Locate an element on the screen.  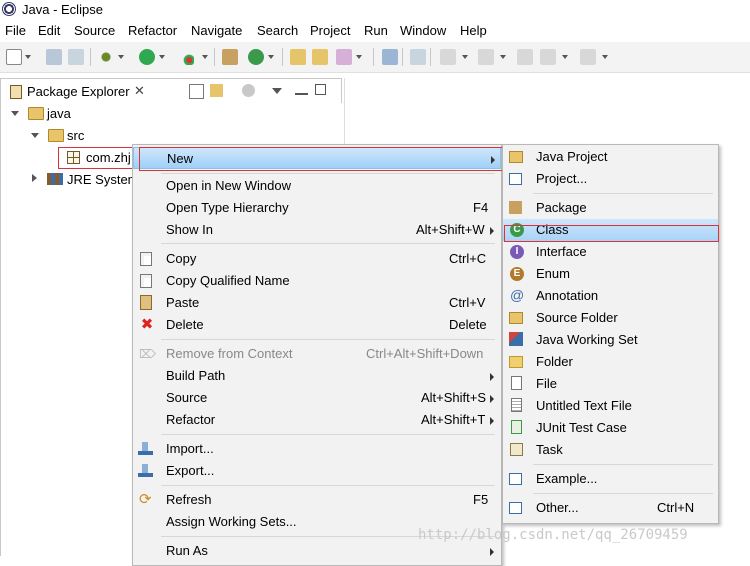
console-icon is located at coordinates (390, 57).